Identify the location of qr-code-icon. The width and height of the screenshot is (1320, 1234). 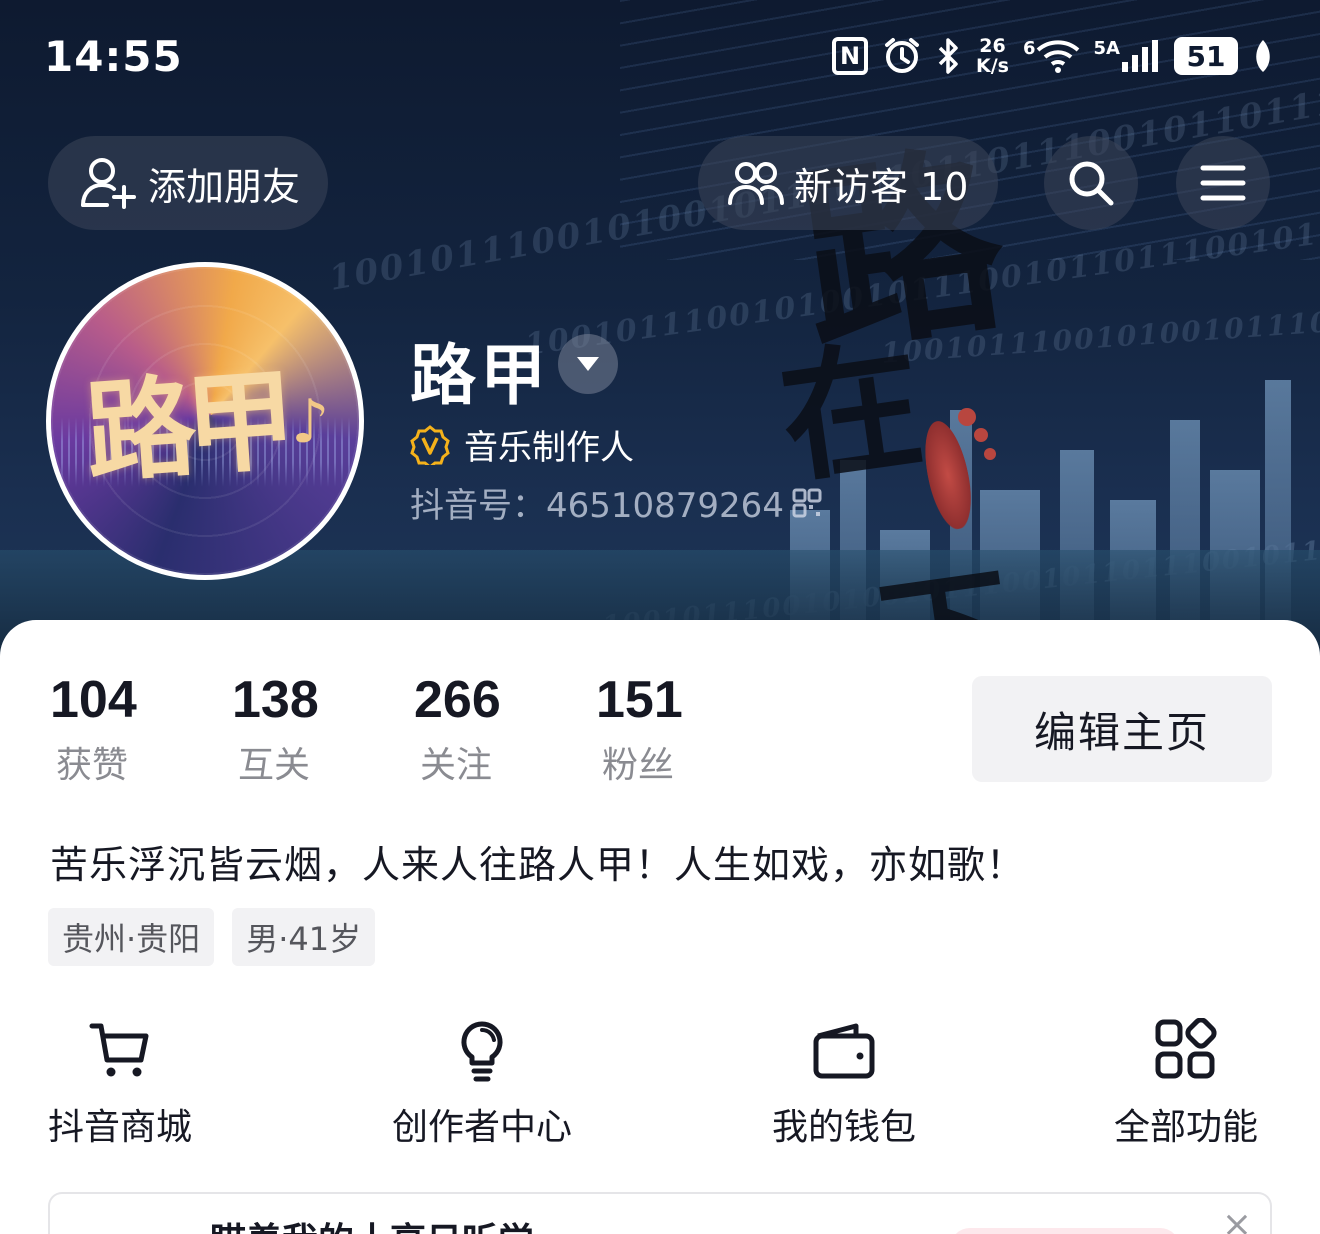
(807, 503).